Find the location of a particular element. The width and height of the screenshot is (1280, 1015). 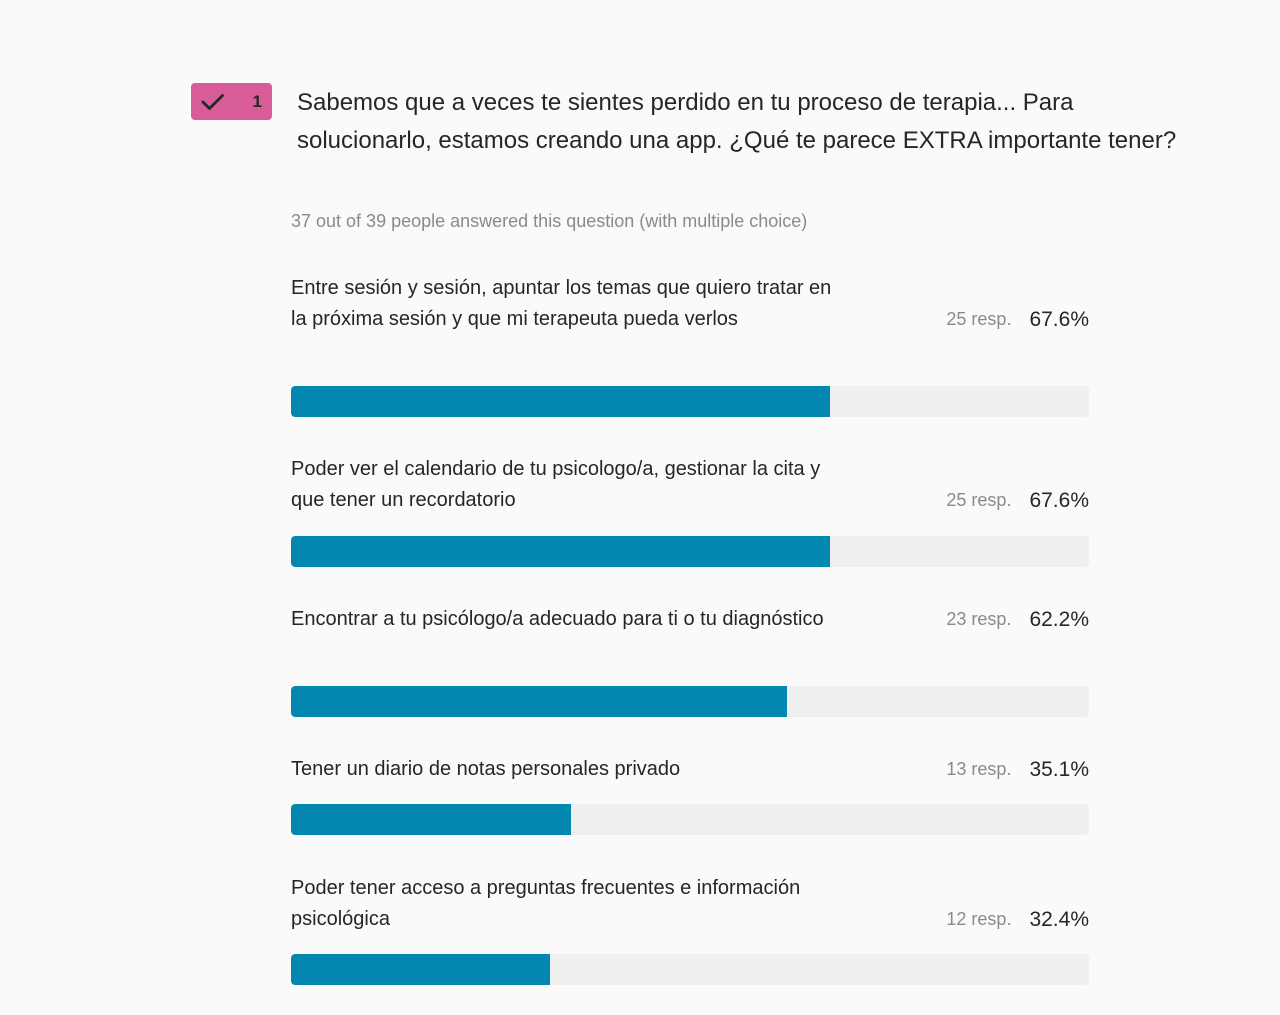

cropped-previous-text is located at coordinates (391, 2).